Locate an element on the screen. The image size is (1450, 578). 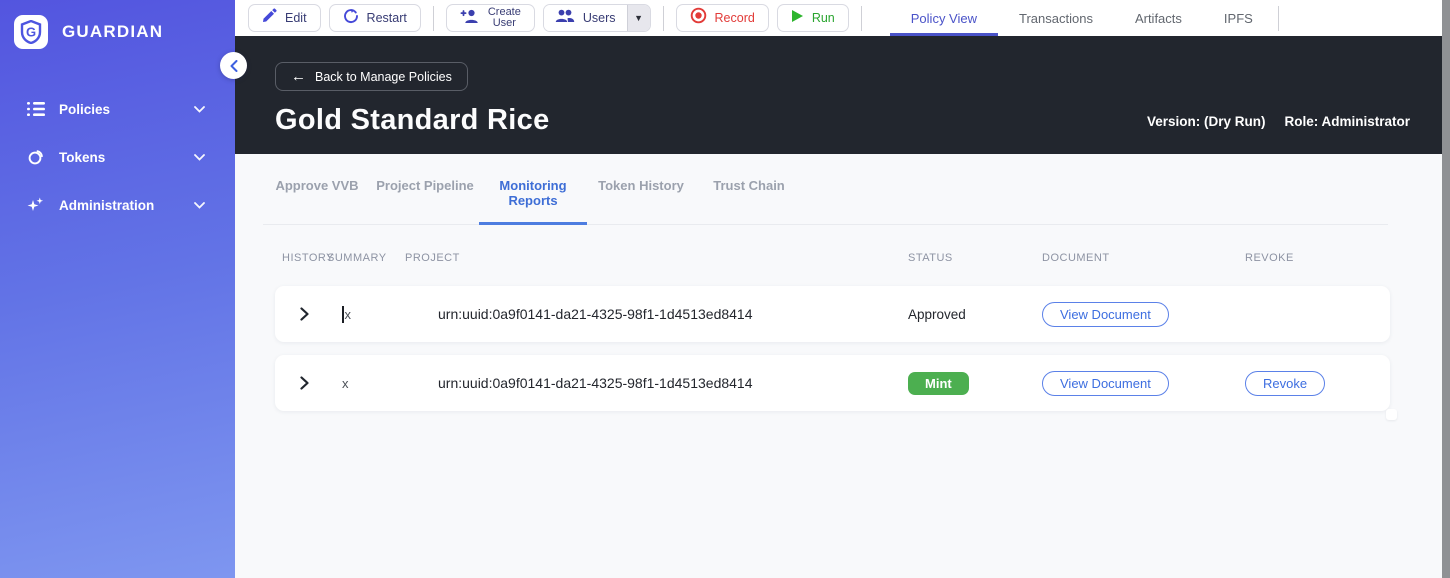
app-title: GUARDIAN is located at coordinates (113, 31).